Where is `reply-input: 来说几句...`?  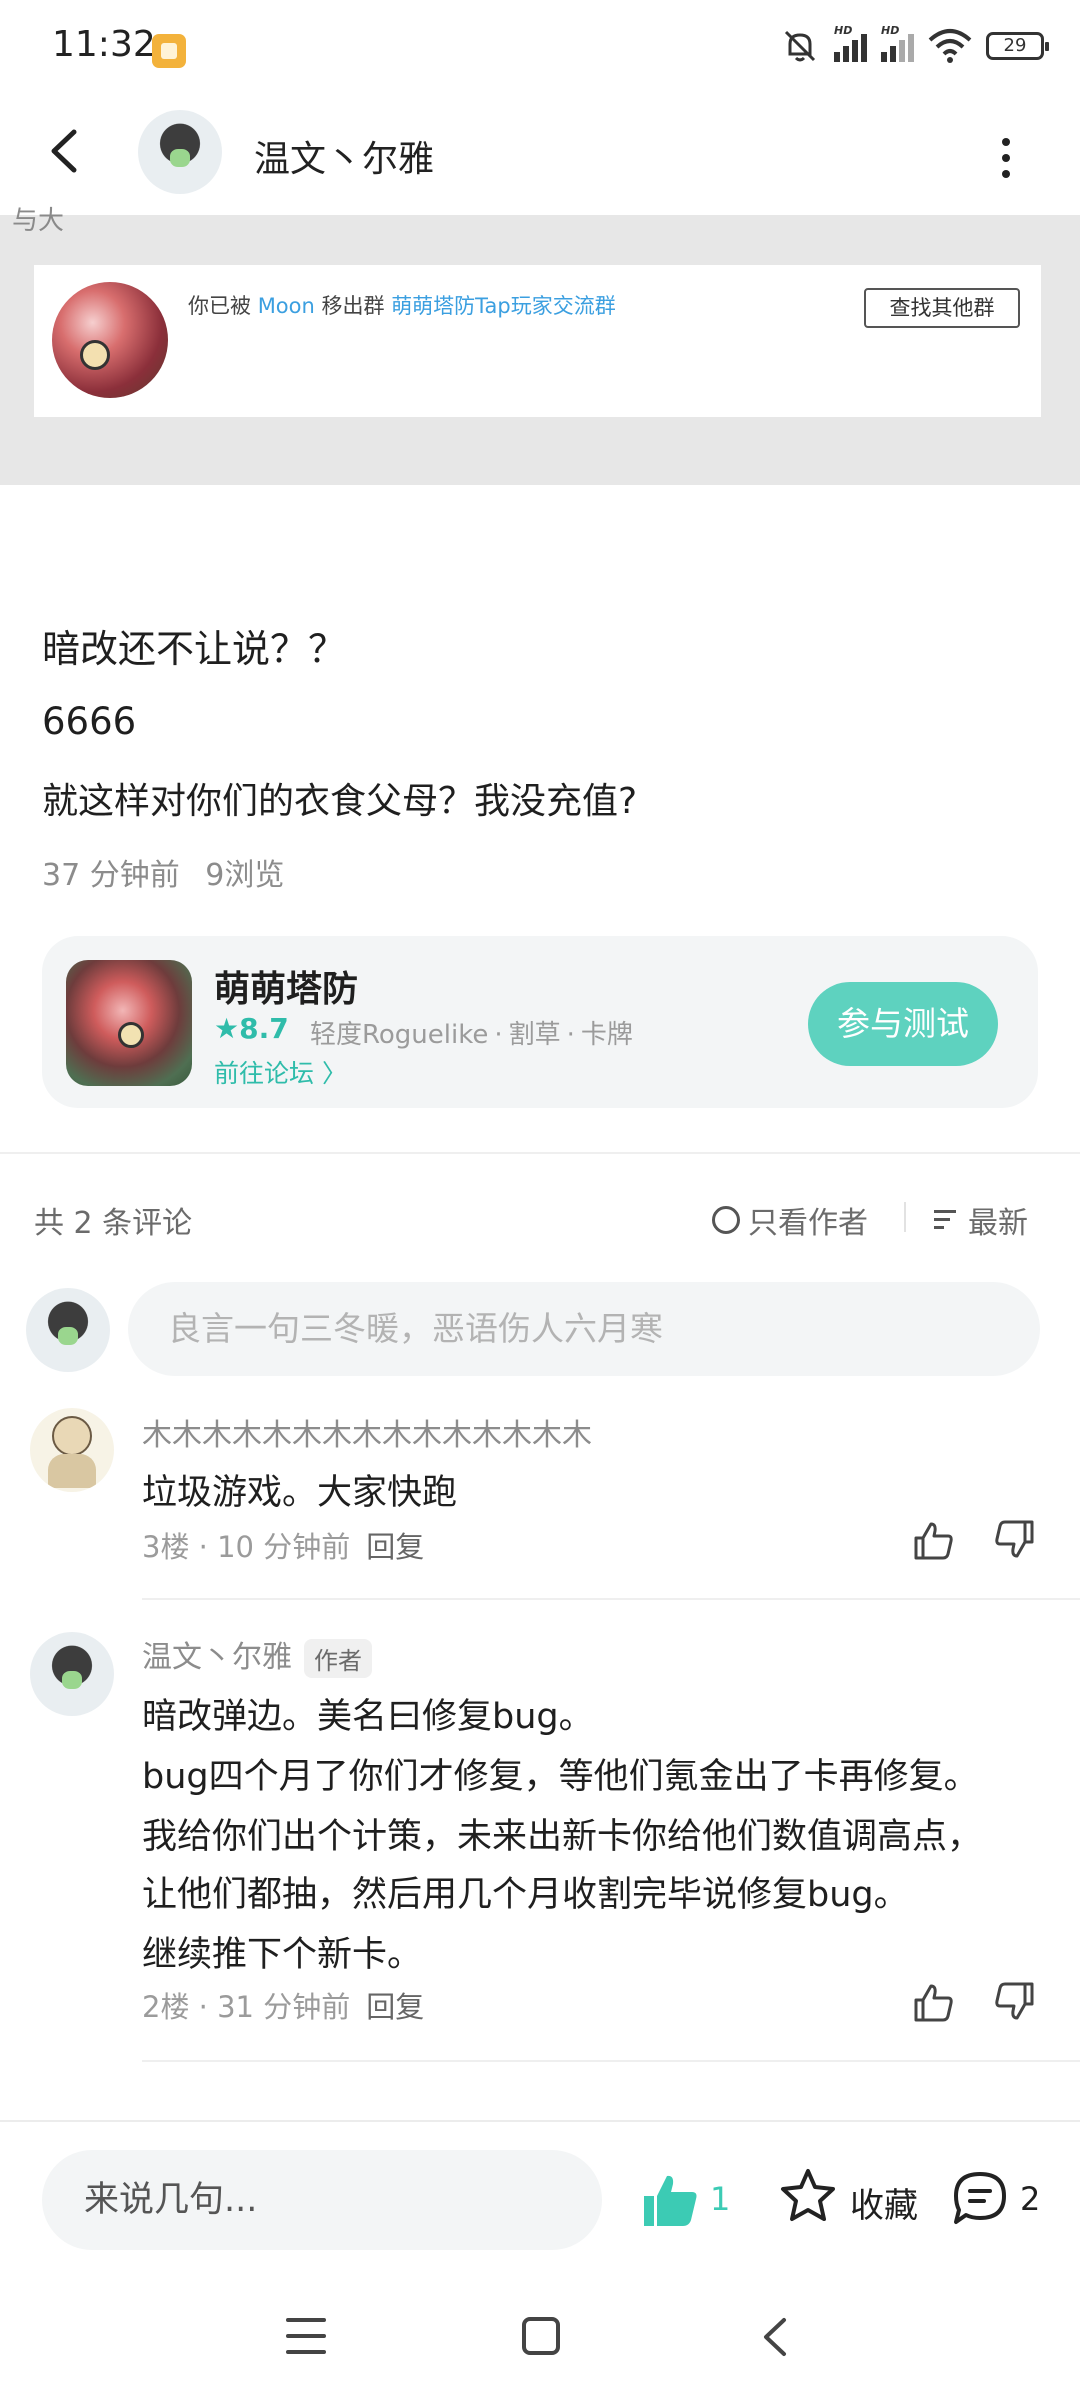 reply-input: 来说几句... is located at coordinates (322, 2200).